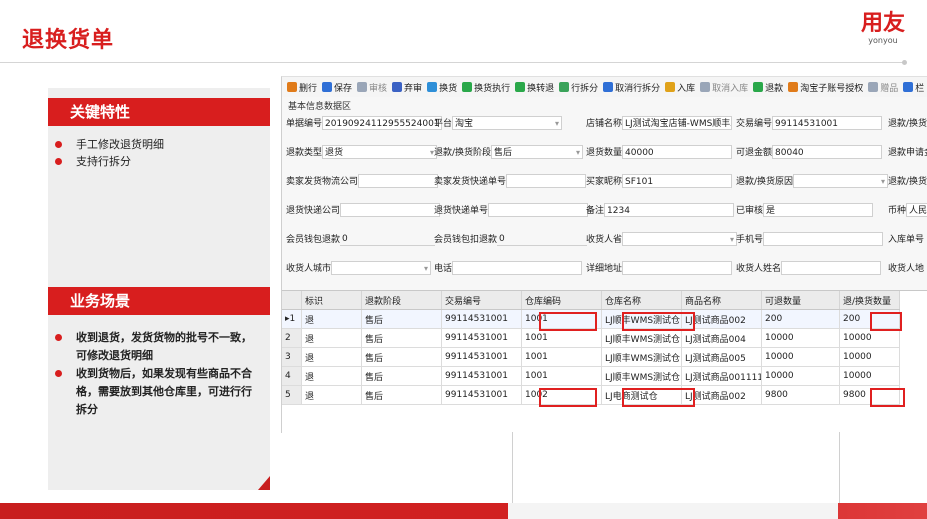 The height and width of the screenshot is (519, 927). I want to click on toolbar-button: 入库, so click(680, 87).